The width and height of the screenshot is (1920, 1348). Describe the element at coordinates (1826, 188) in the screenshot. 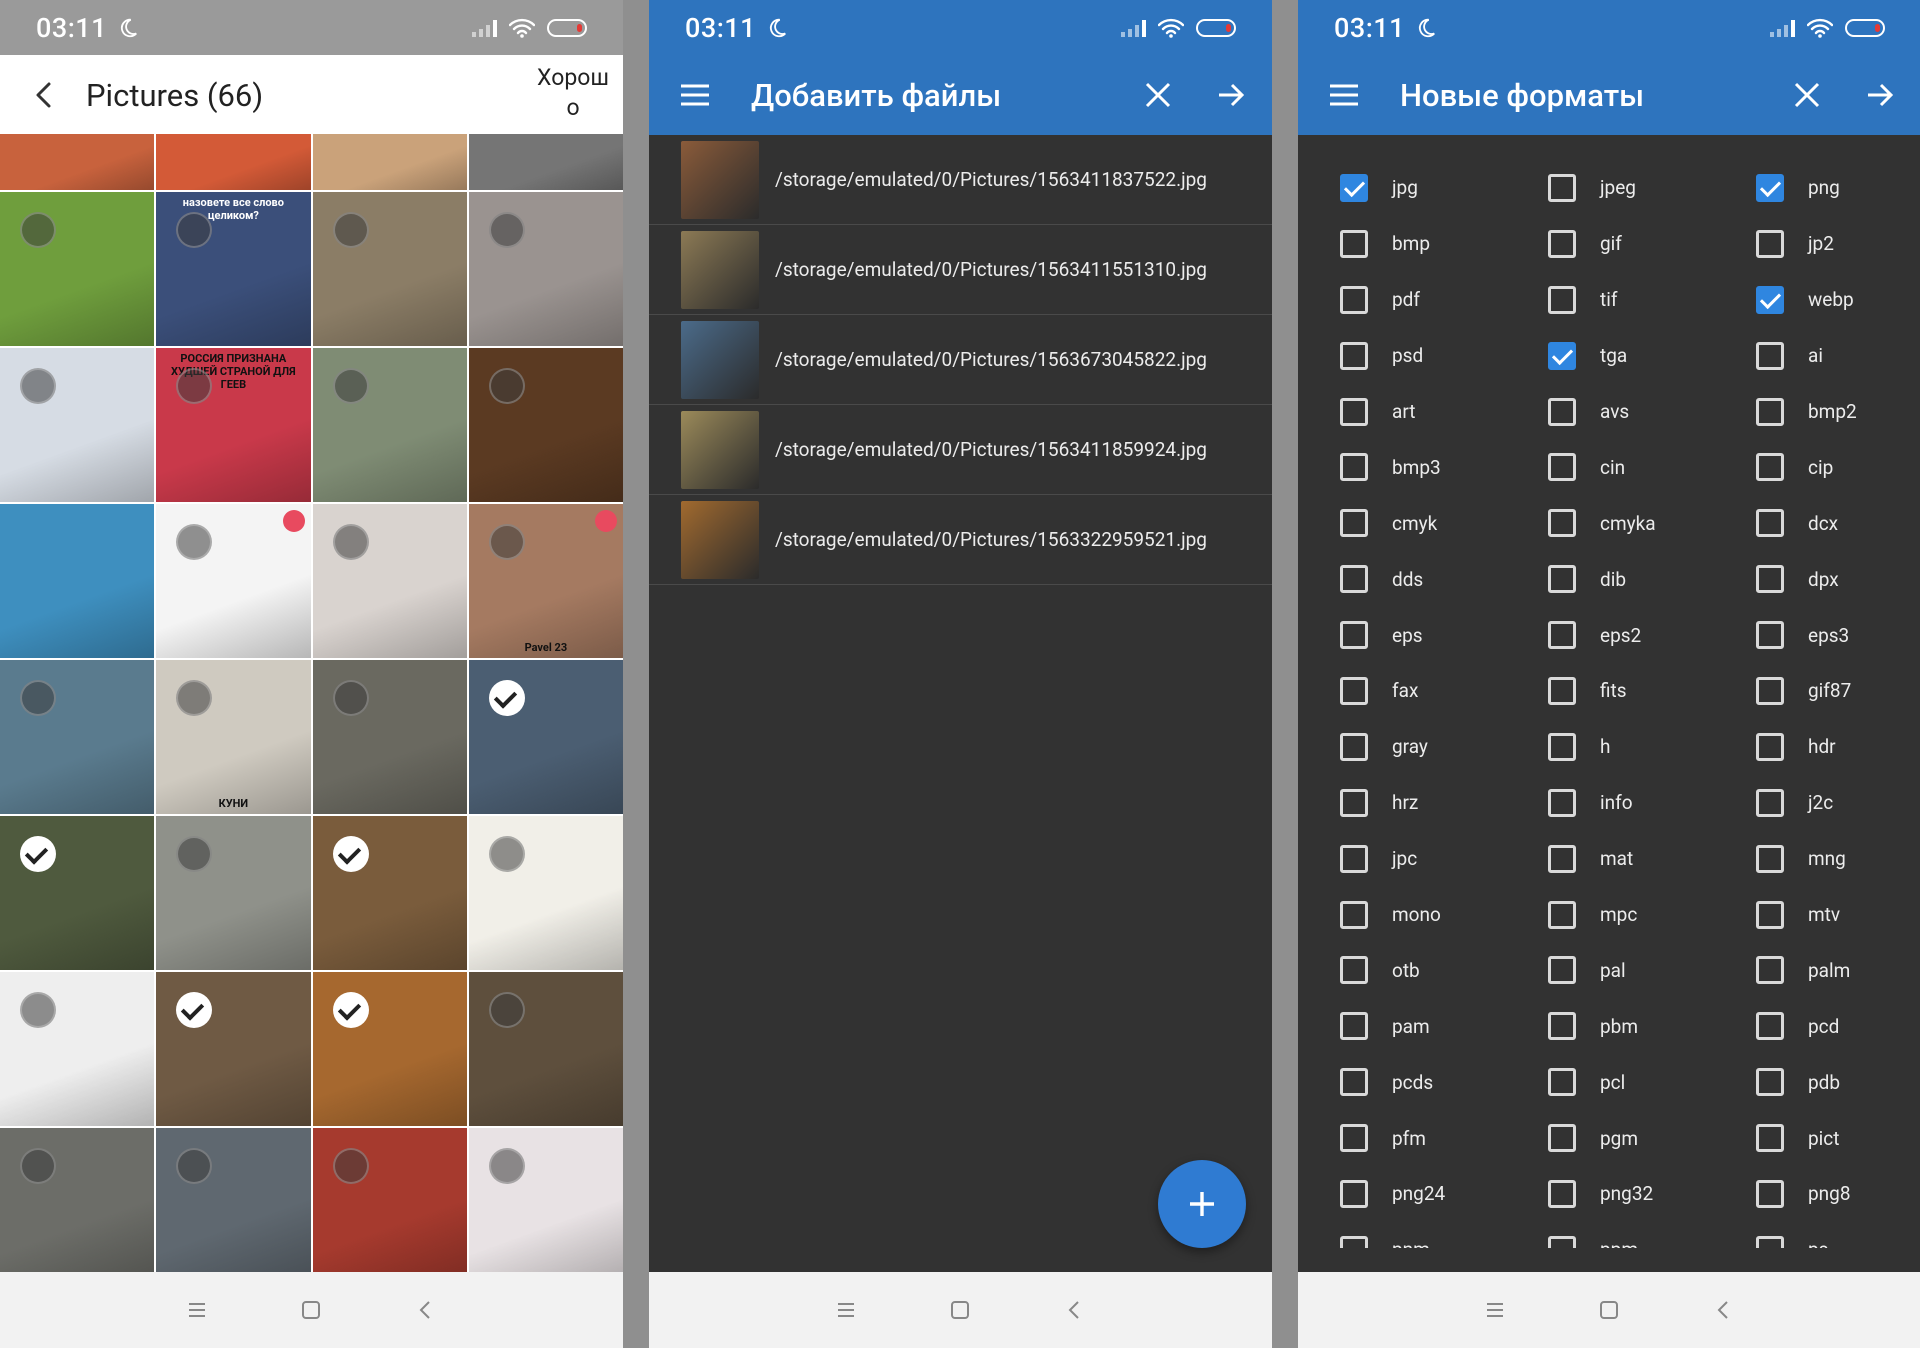

I see `format-option-png: png` at that location.